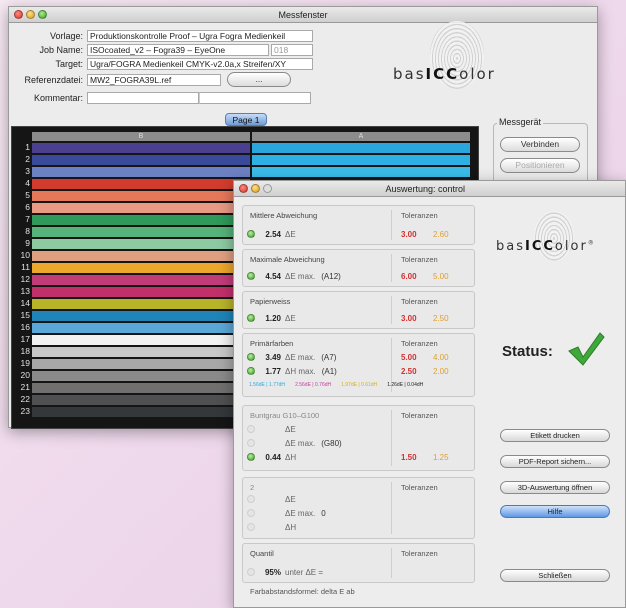  What do you see at coordinates (273, 318) in the screenshot?
I see `value: 1.20` at bounding box center [273, 318].